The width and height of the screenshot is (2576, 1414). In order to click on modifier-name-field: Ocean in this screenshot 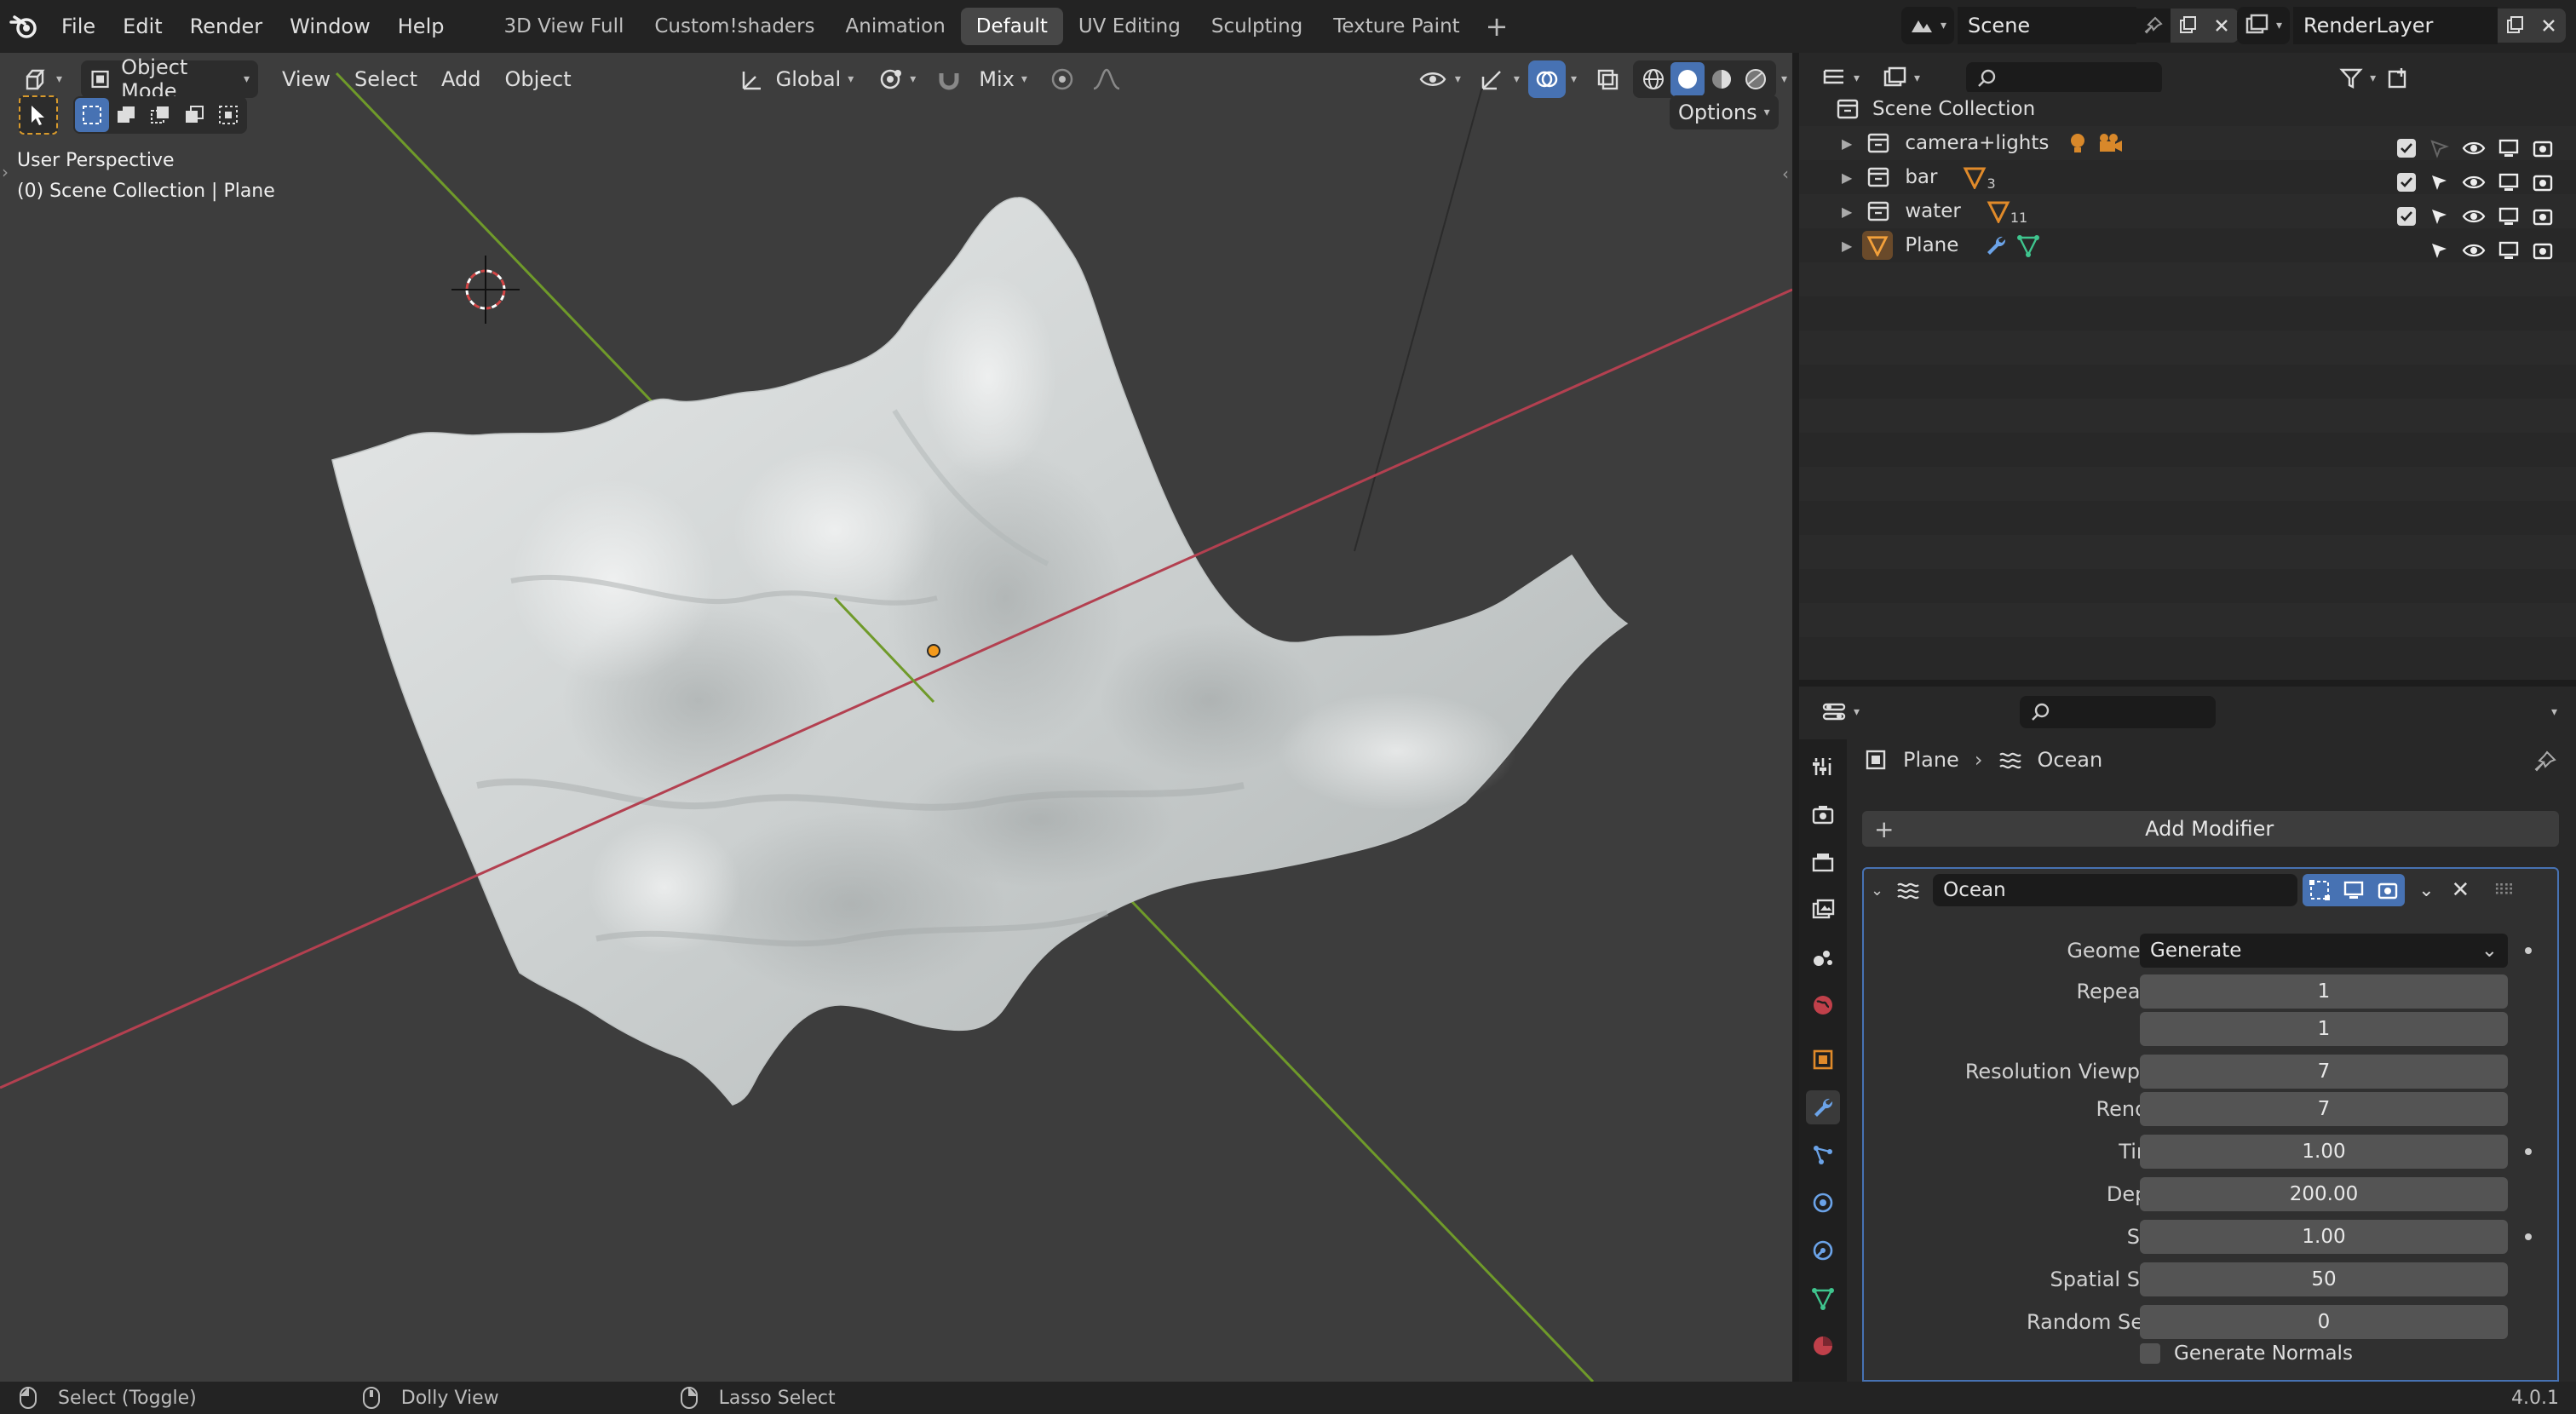, I will do `click(2115, 890)`.